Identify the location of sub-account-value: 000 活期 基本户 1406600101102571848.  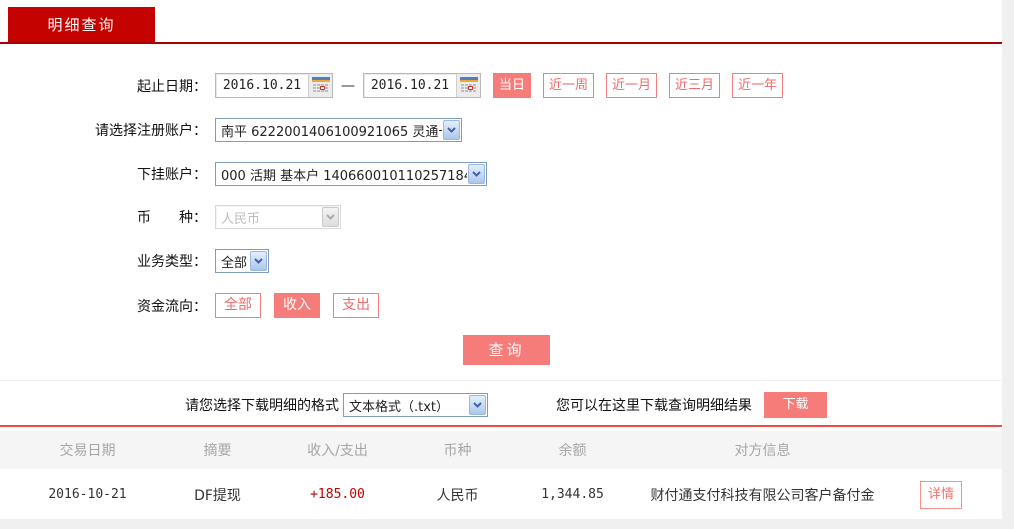
(344, 176).